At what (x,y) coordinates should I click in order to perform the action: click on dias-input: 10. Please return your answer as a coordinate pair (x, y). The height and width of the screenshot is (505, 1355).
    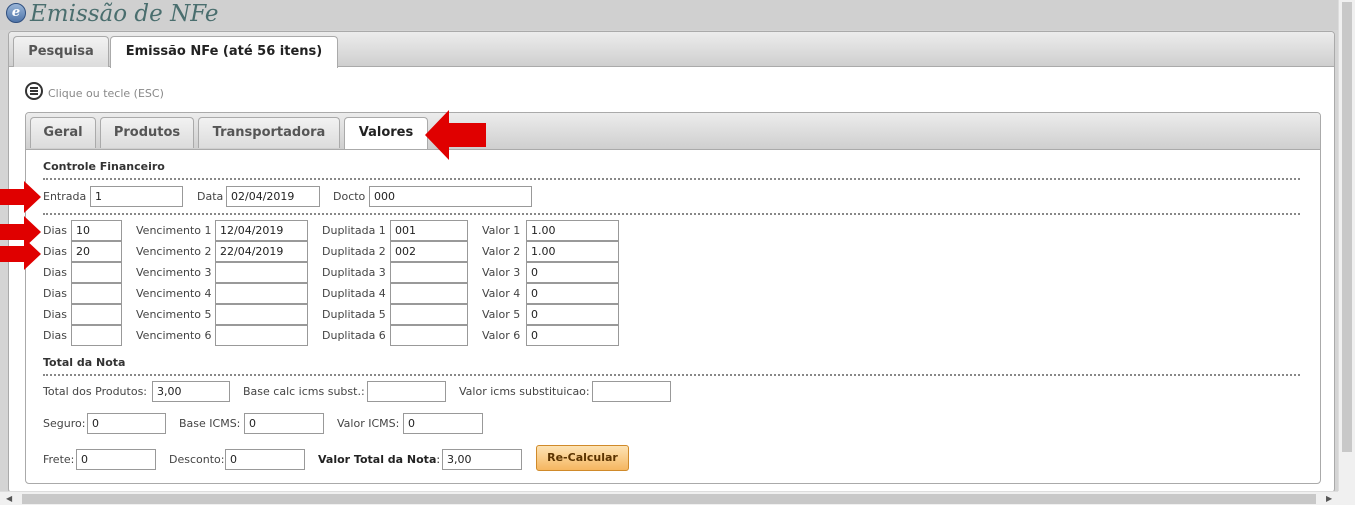
    Looking at the image, I should click on (96, 230).